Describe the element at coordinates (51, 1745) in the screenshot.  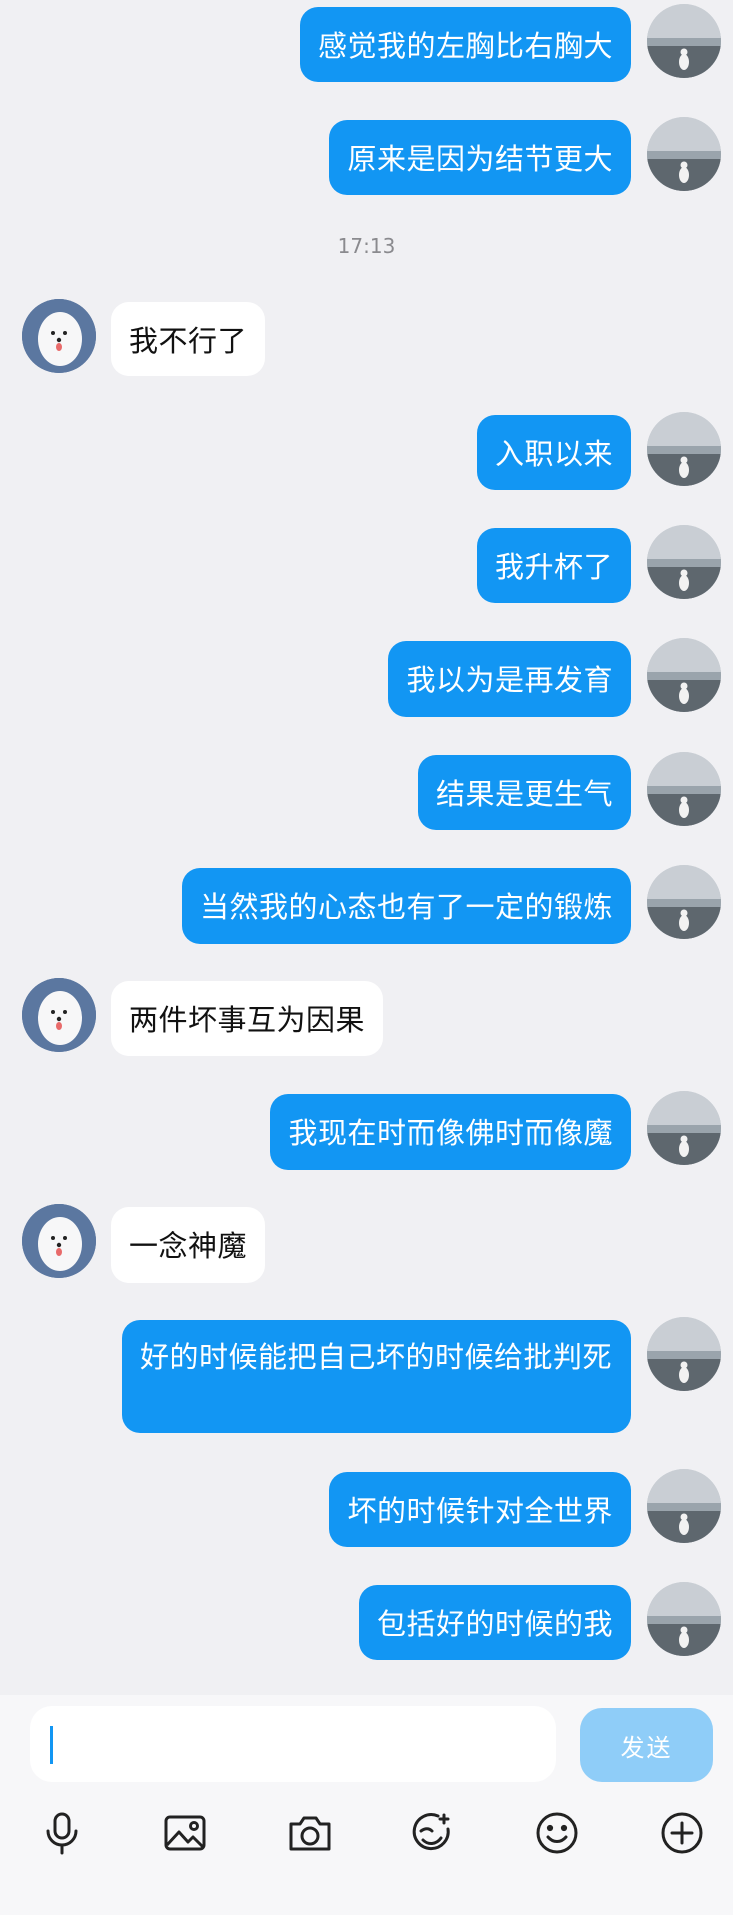
I see `text-caret` at that location.